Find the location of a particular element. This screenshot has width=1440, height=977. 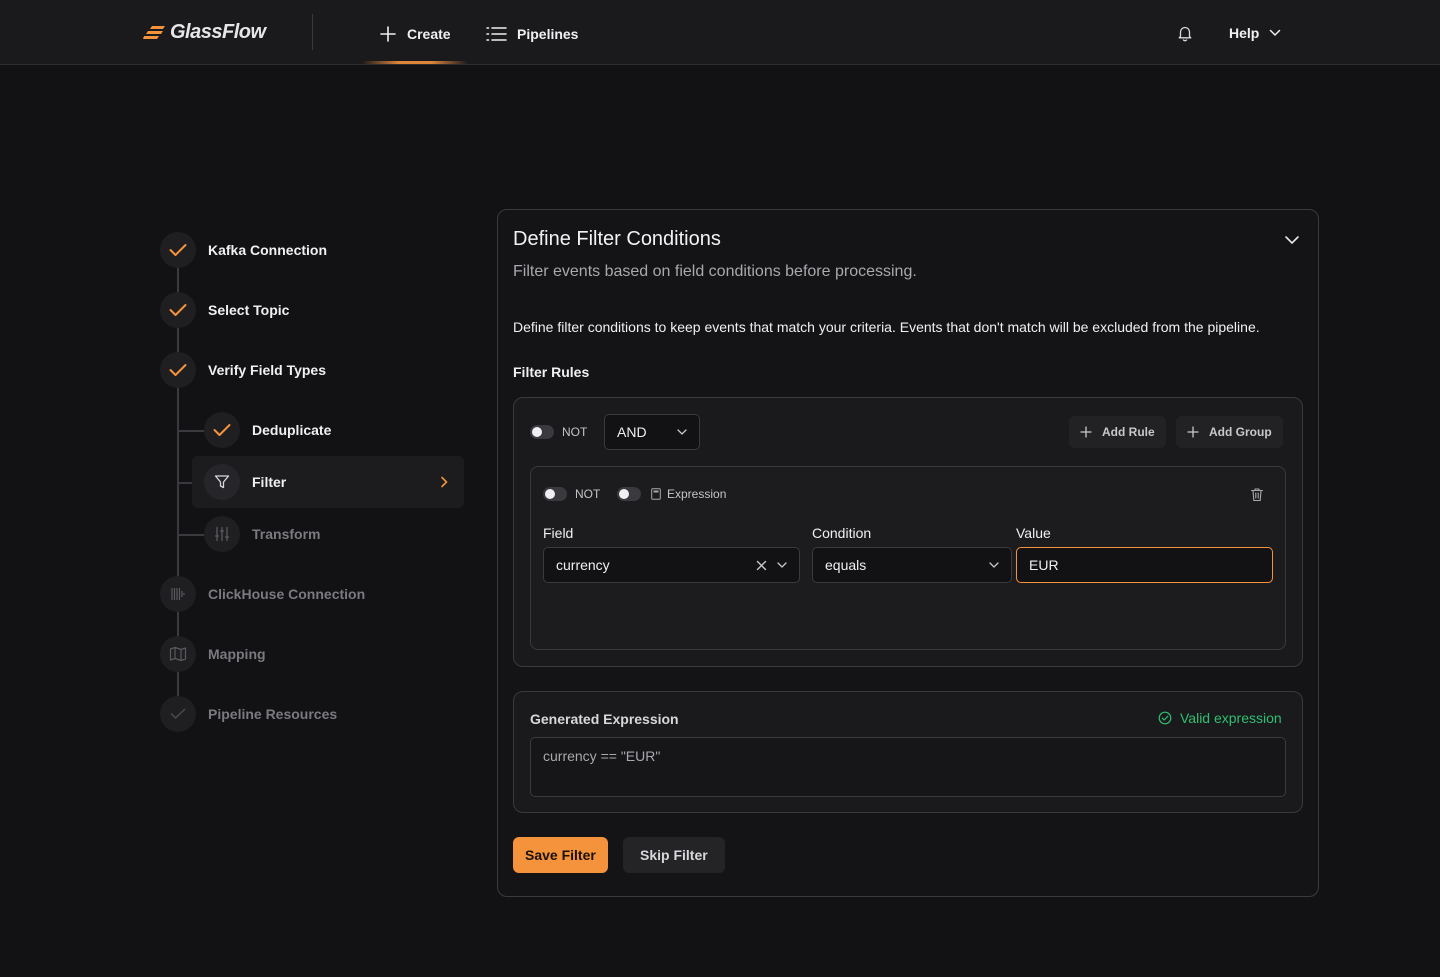

step-label: Mapping is located at coordinates (237, 654).